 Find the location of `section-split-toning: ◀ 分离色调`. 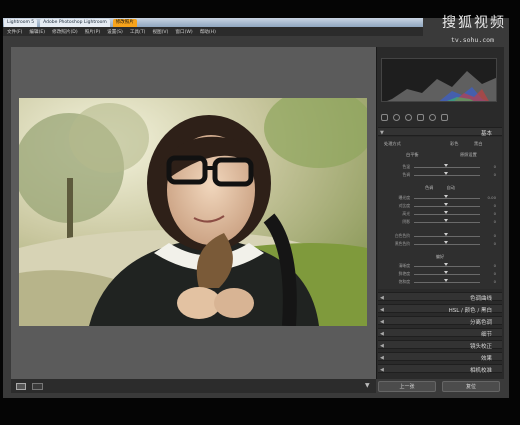

section-split-toning: ◀ 分离色调 is located at coordinates (440, 321).